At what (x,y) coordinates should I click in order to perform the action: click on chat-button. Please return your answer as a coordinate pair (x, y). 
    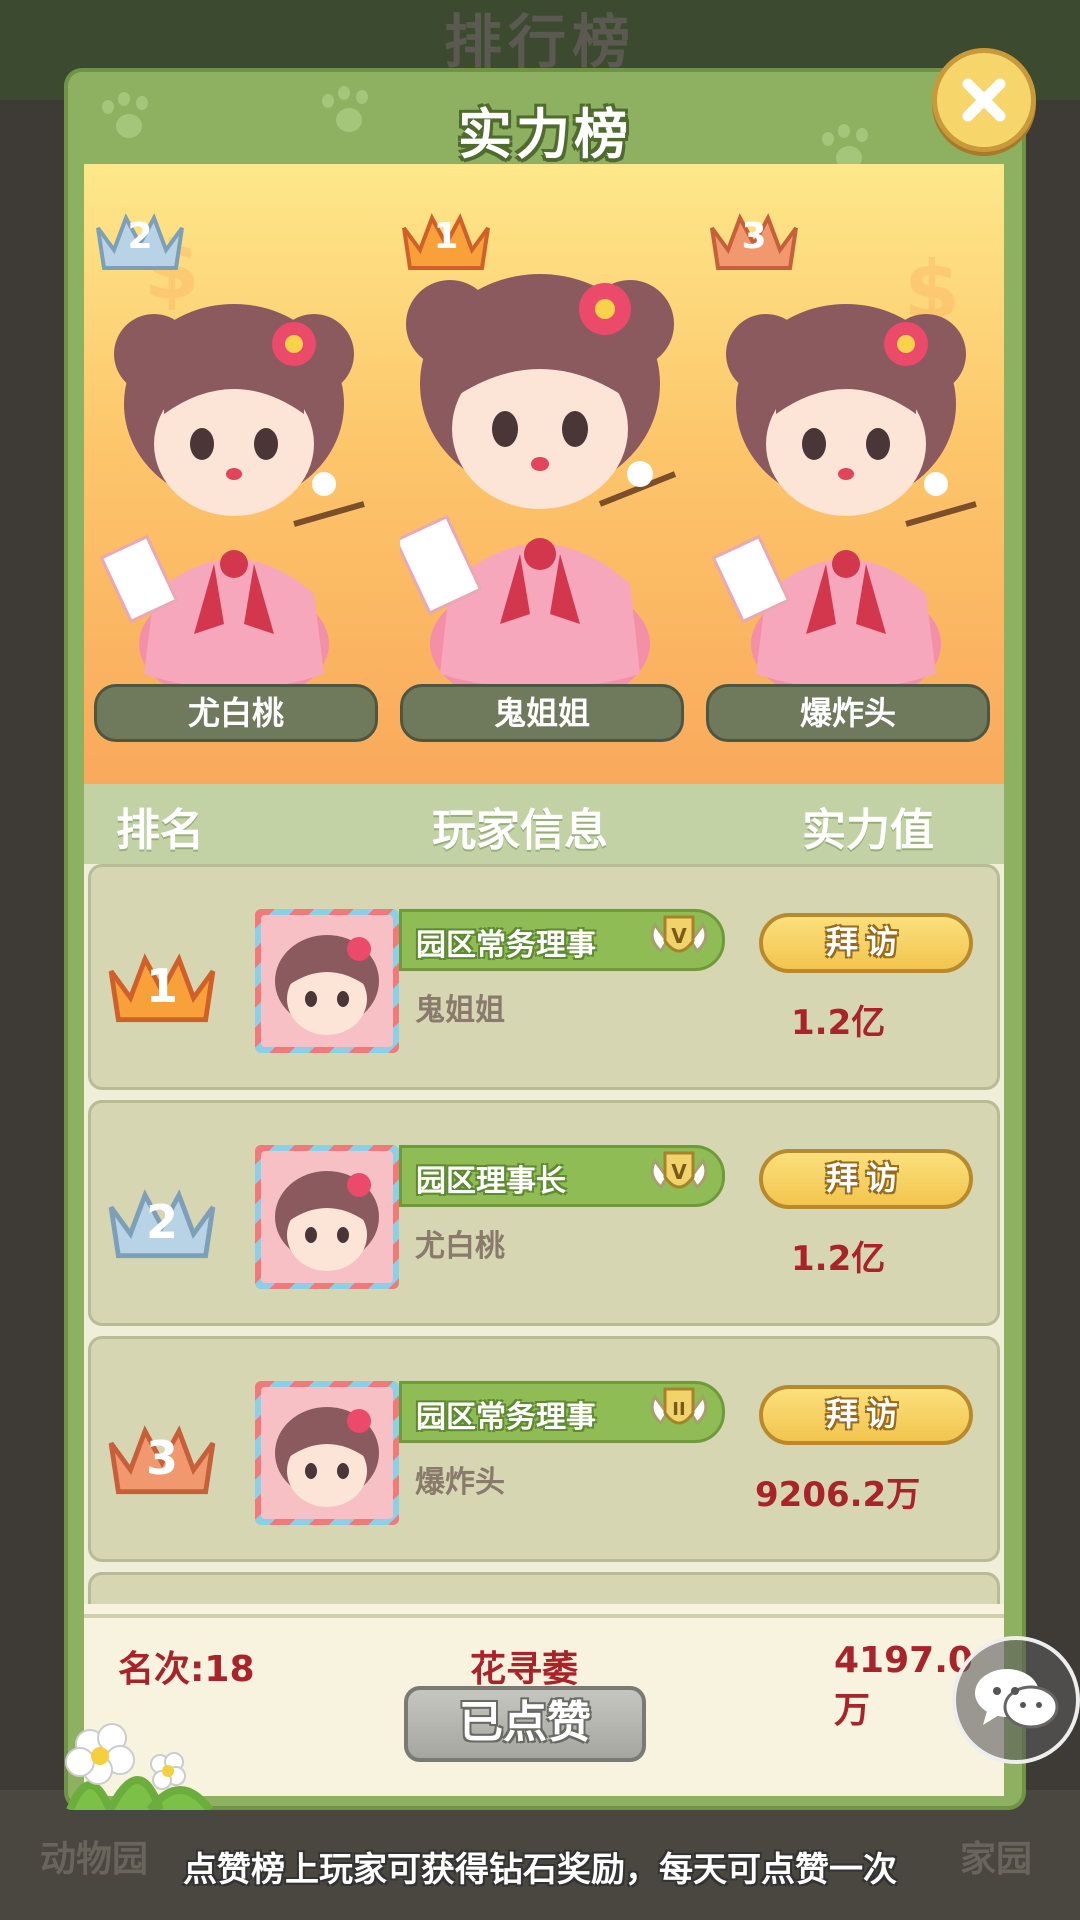
    Looking at the image, I should click on (1016, 1700).